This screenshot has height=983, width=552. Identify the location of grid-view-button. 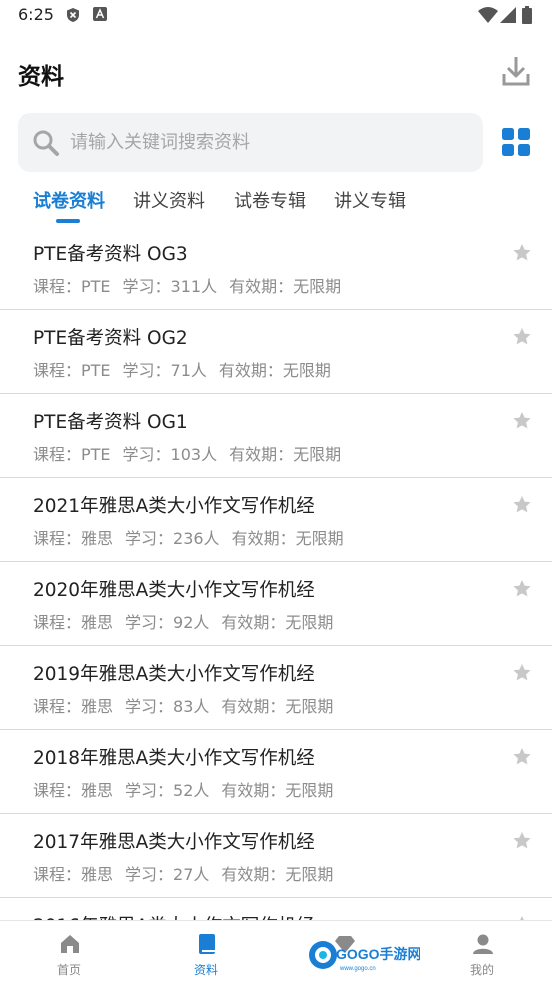
(516, 142).